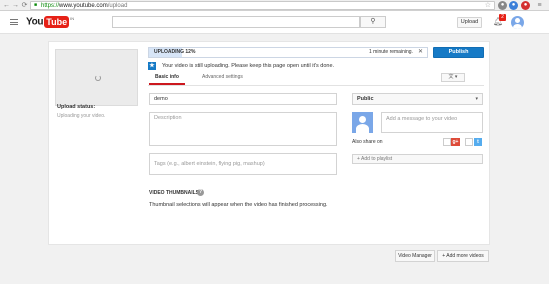 This screenshot has width=549, height=284. What do you see at coordinates (152, 66) in the screenshot?
I see `info-star-icon: ★` at bounding box center [152, 66].